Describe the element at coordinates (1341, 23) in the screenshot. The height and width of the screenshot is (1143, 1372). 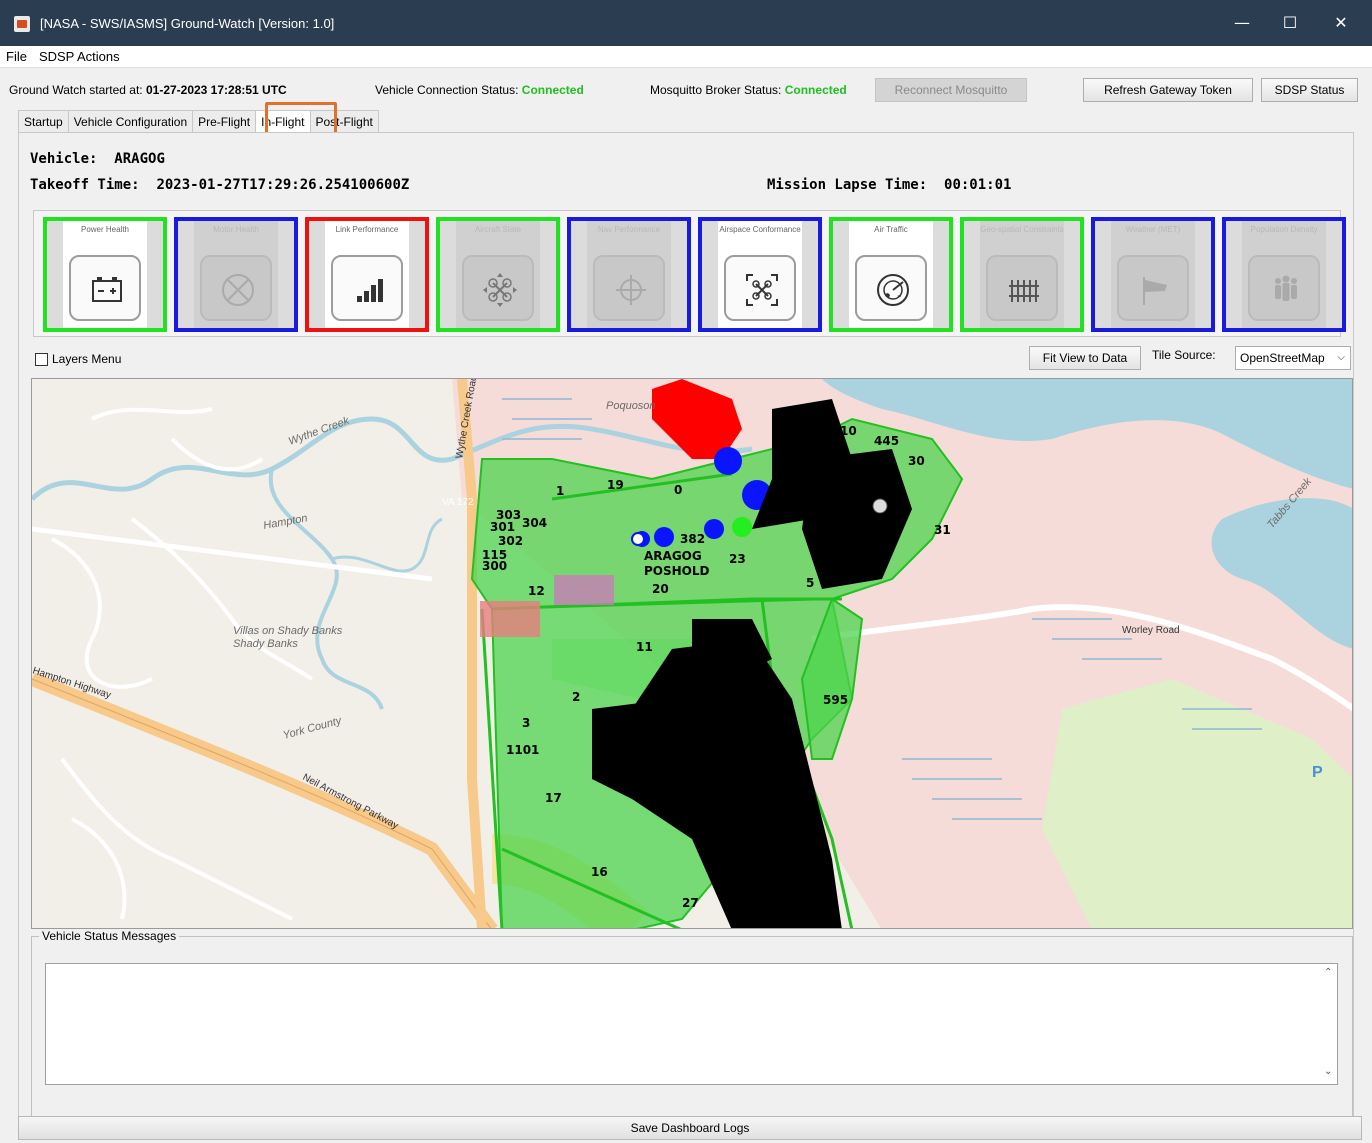
I see `close-button: ✕` at that location.